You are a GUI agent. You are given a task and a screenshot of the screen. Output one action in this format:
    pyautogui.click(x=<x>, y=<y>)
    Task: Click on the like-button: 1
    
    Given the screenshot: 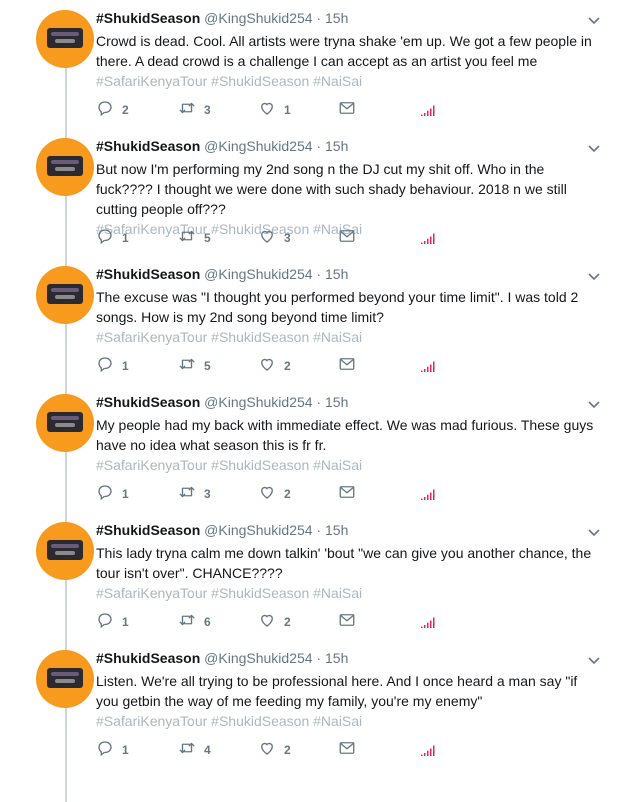 What is the action you would take?
    pyautogui.click(x=274, y=110)
    